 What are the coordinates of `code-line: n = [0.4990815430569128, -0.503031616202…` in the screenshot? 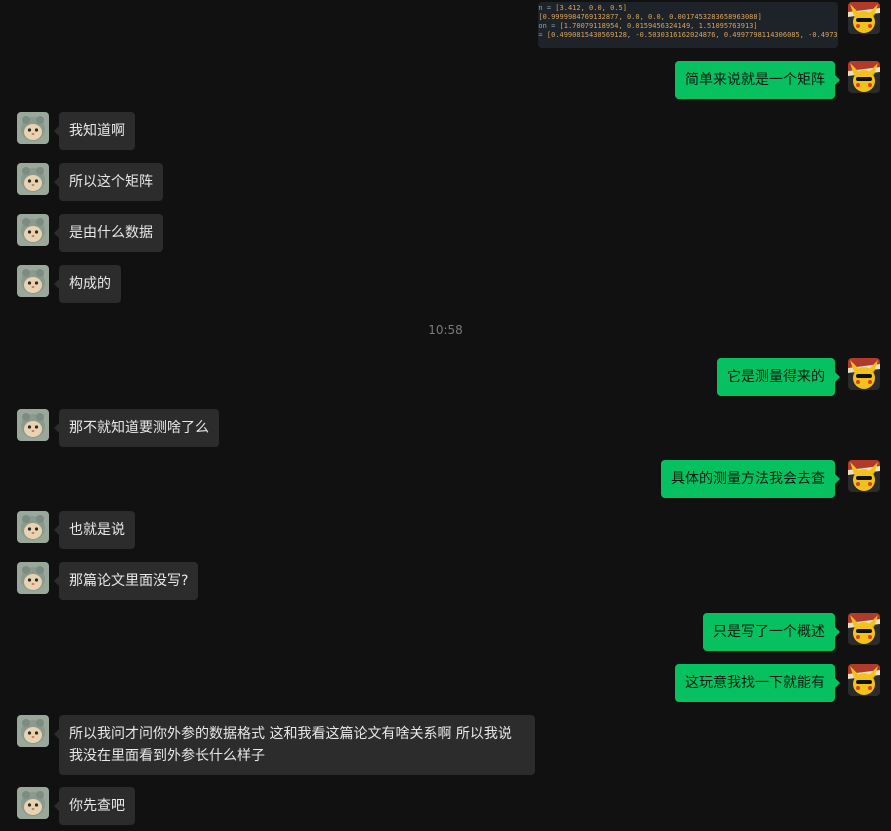 It's located at (688, 35).